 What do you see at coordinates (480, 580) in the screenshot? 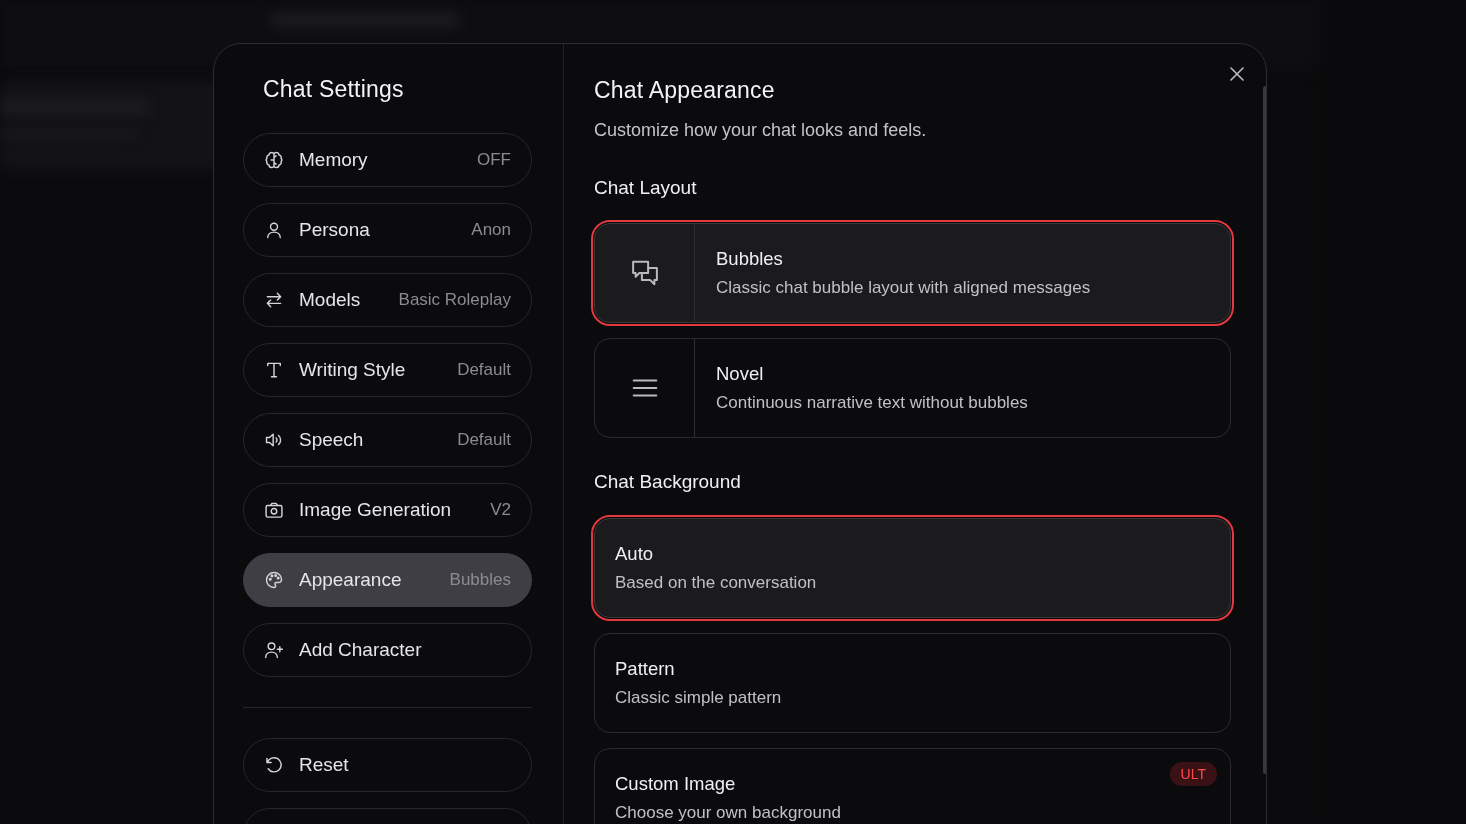
I see `setting-value: Bubbles` at bounding box center [480, 580].